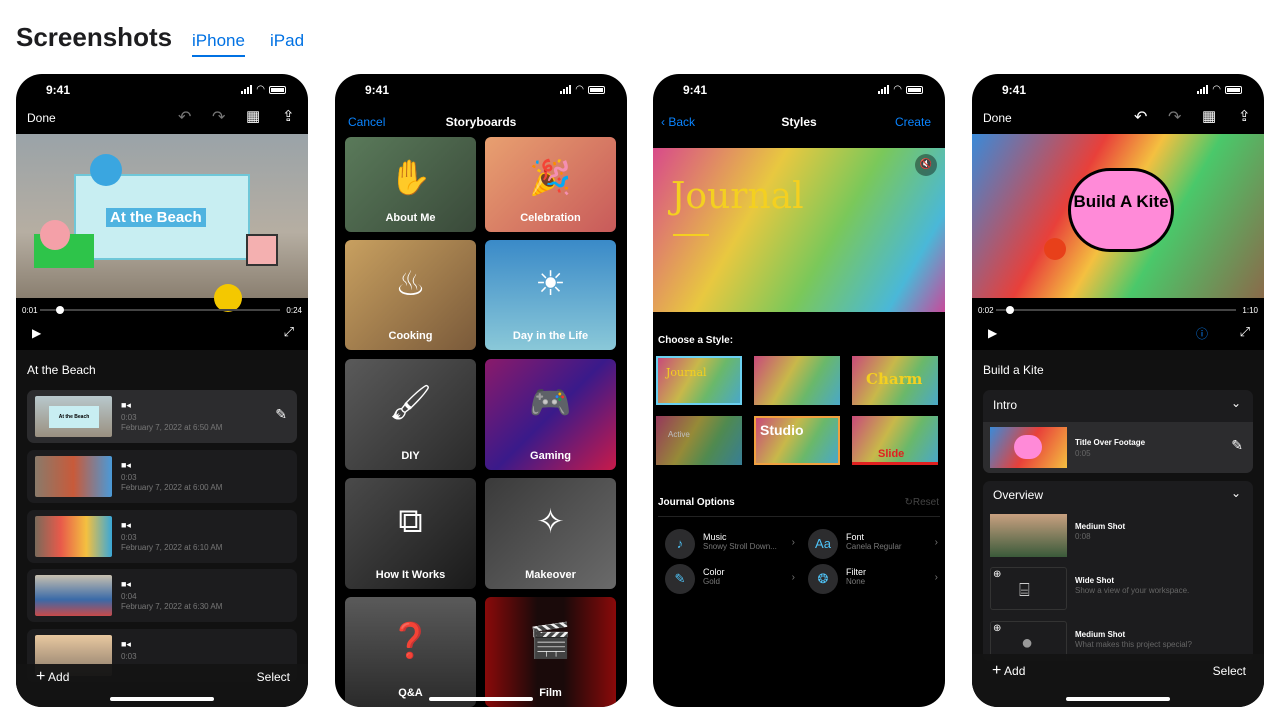  Describe the element at coordinates (873, 546) in the screenshot. I see `option-font: Aa Font Canela Regular ›` at that location.